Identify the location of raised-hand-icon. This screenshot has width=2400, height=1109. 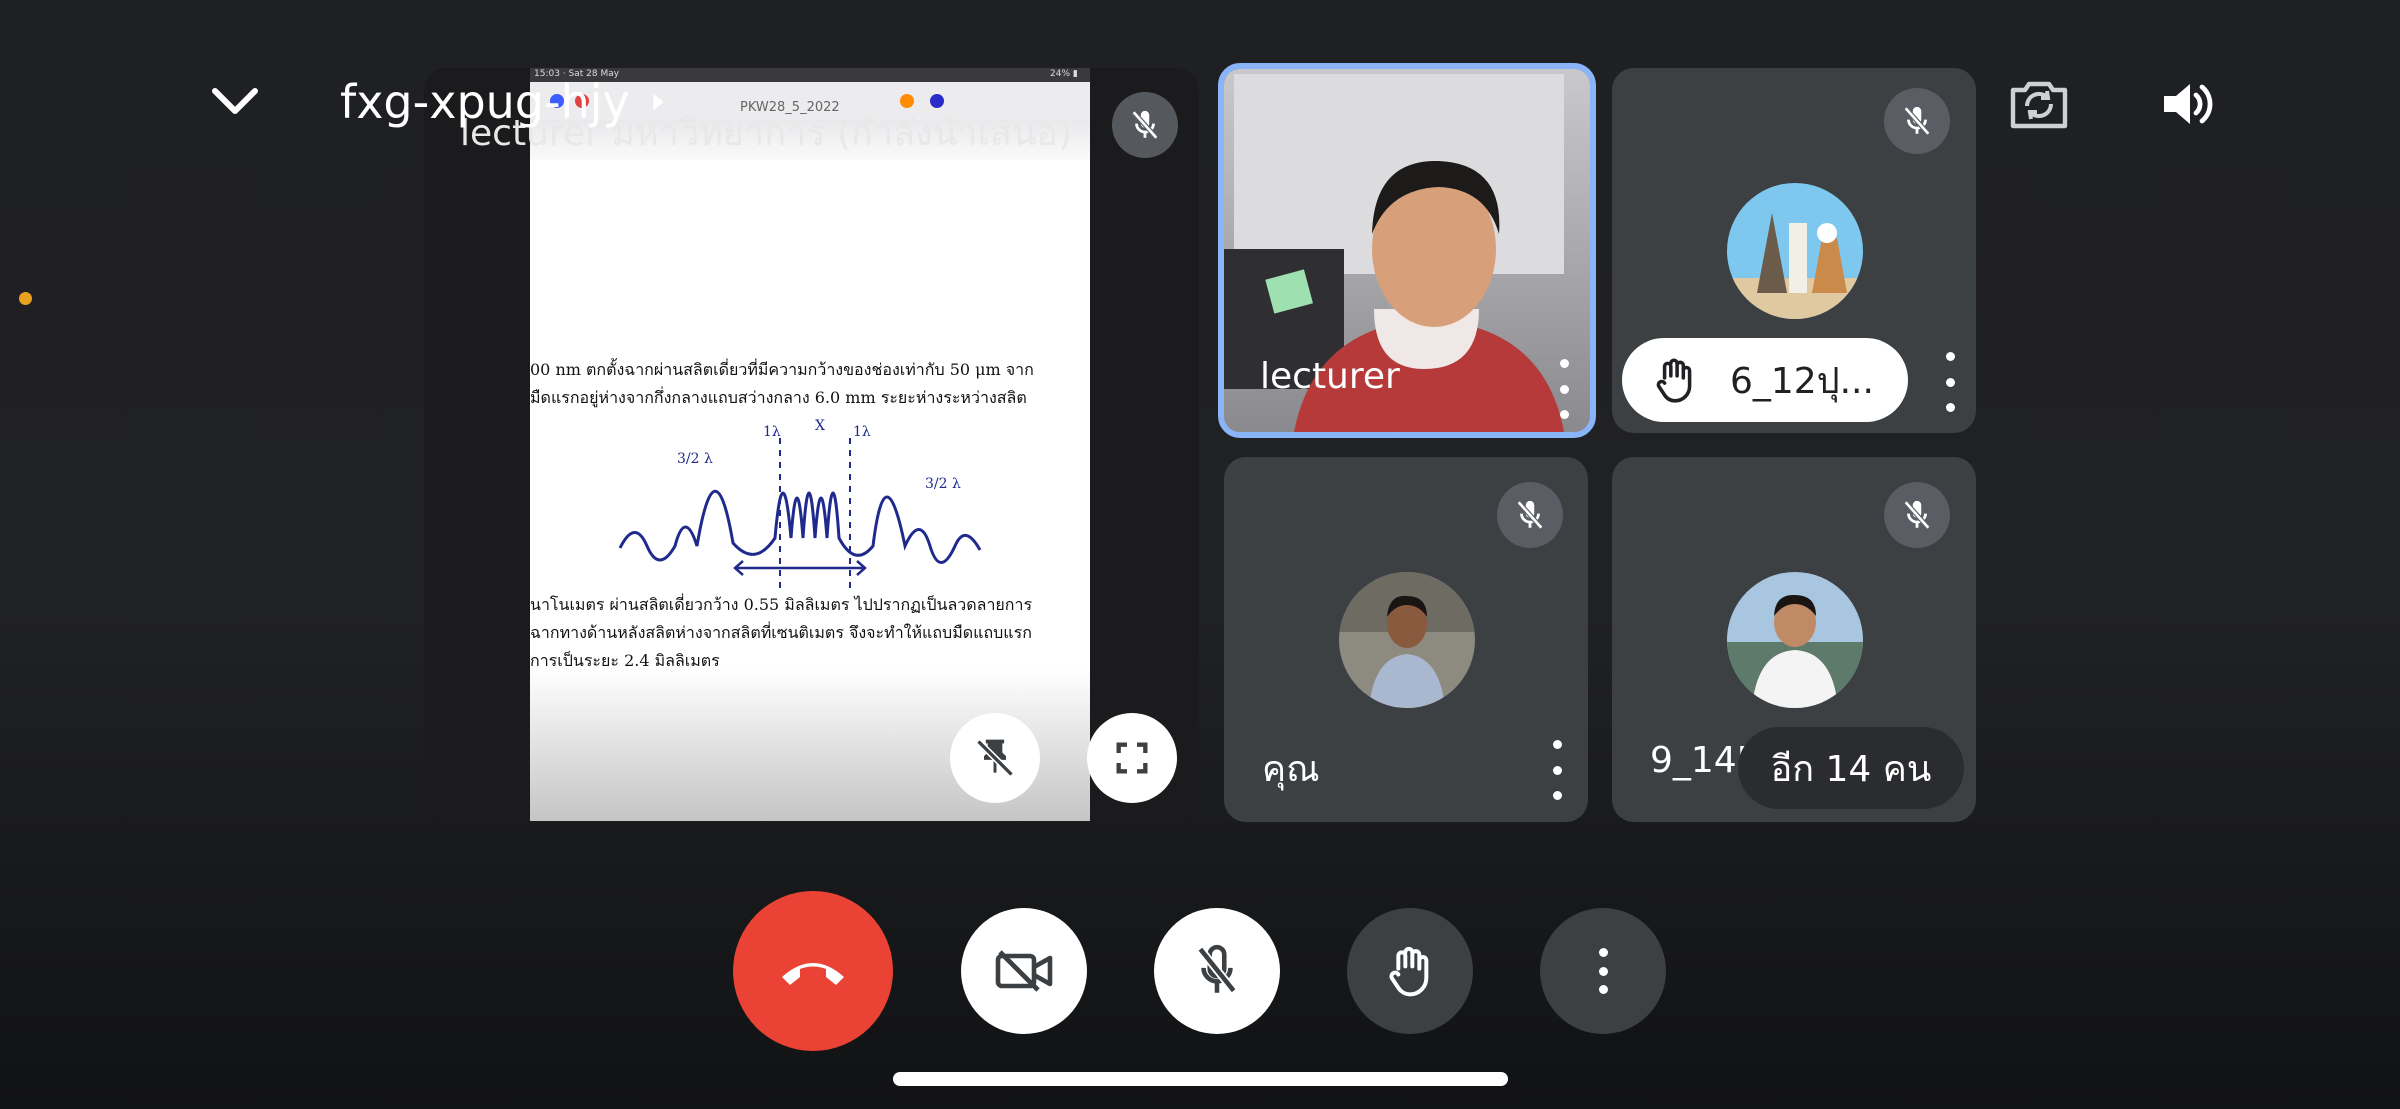
(1674, 380).